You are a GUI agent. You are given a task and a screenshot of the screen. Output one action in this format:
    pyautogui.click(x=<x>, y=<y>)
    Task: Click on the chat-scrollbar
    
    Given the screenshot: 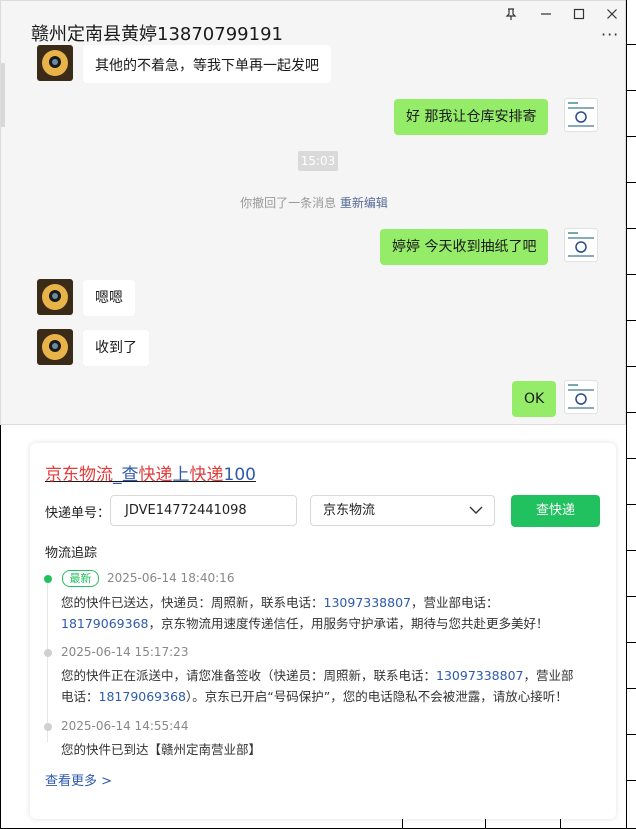 What is the action you would take?
    pyautogui.click(x=3, y=95)
    